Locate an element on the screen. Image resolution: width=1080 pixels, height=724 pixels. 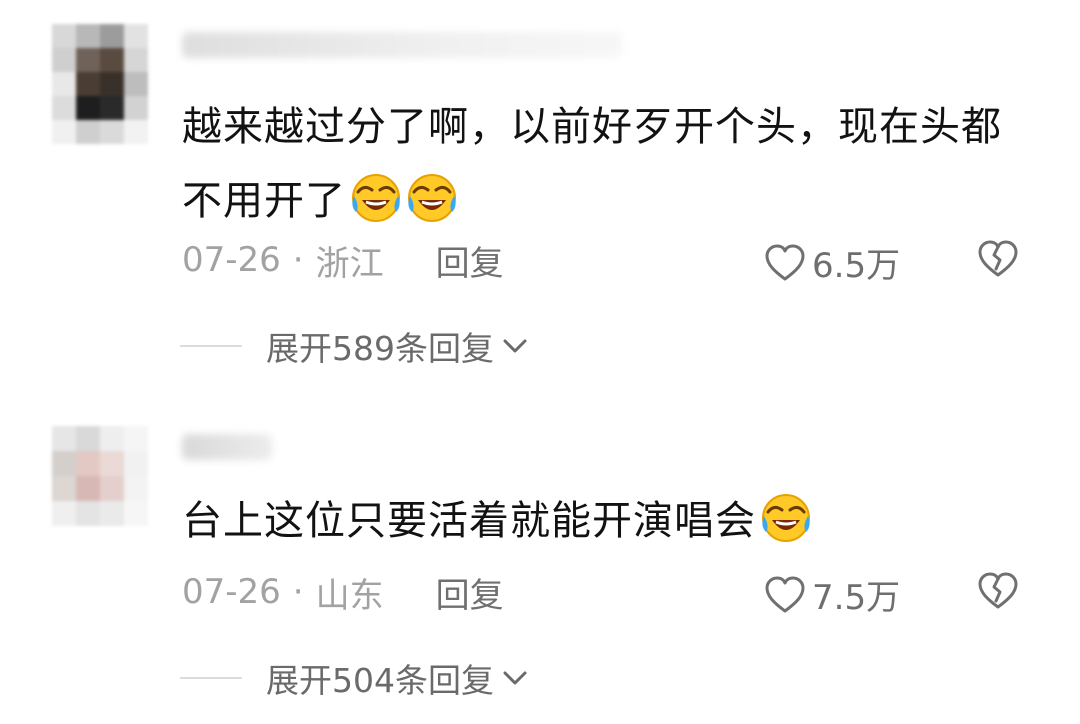
expand-replies: 展开504条回复 is located at coordinates (354, 678).